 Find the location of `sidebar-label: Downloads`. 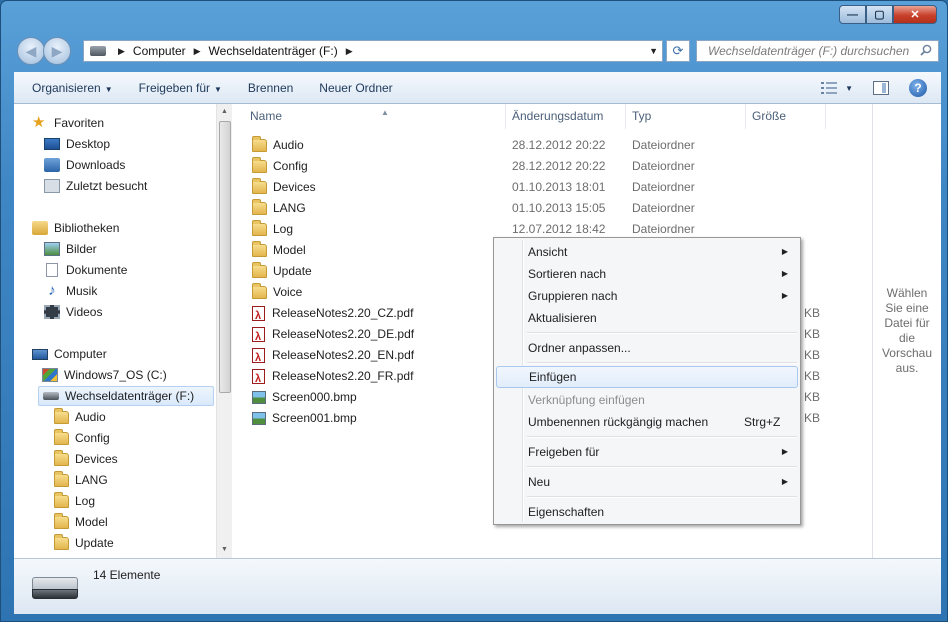

sidebar-label: Downloads is located at coordinates (96, 165).